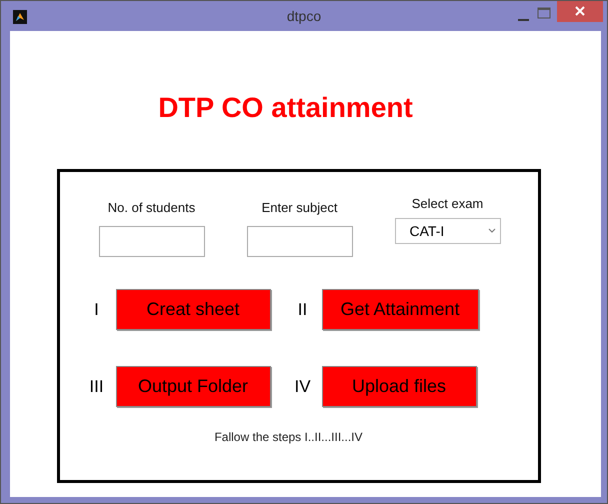 Image resolution: width=608 pixels, height=504 pixels. Describe the element at coordinates (304, 16) in the screenshot. I see `window-title: dtpco` at that location.